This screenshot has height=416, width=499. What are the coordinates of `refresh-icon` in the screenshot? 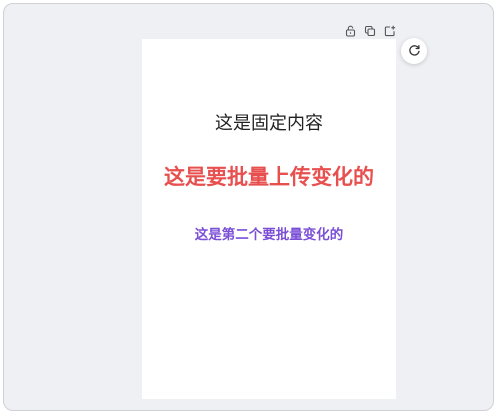 It's located at (414, 51).